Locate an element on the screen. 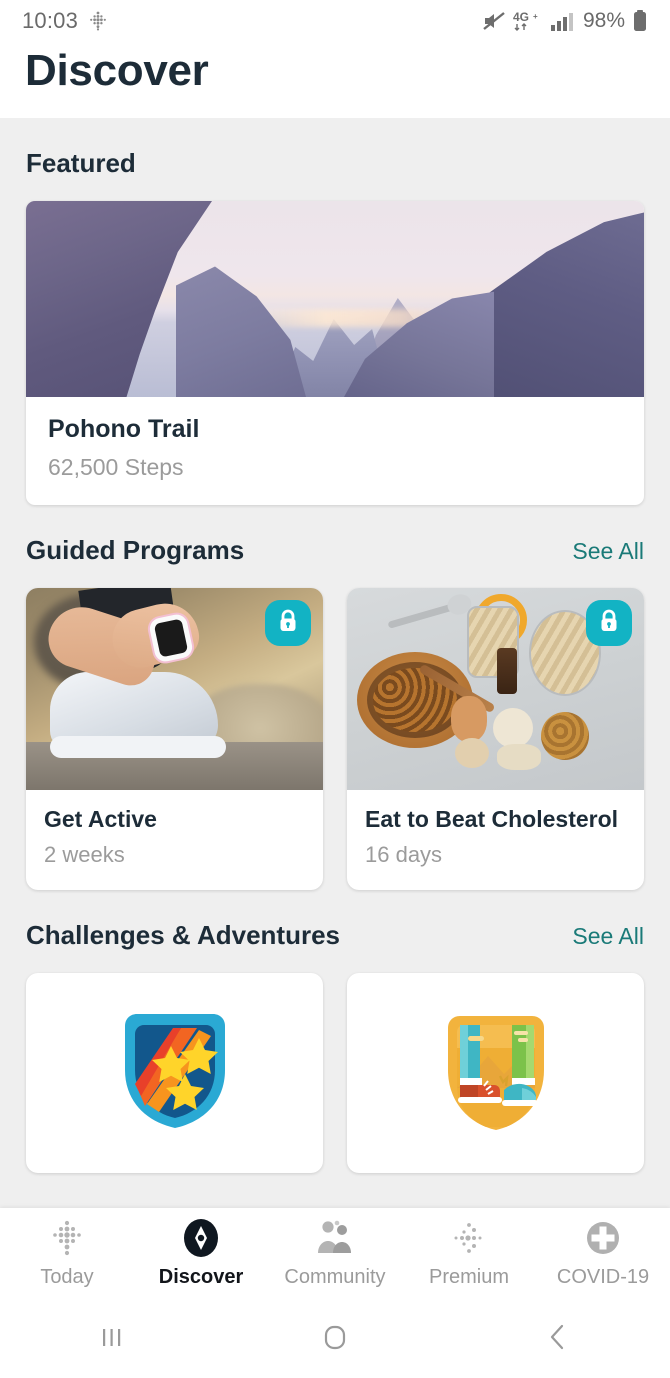 Image resolution: width=670 pixels, height=1378 pixels. see-all-guided-programs: See All is located at coordinates (608, 551).